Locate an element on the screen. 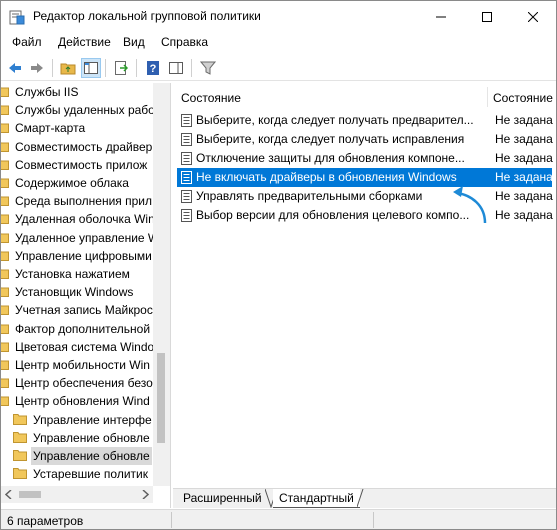  tree-vertical-scrollbar is located at coordinates (161, 284).